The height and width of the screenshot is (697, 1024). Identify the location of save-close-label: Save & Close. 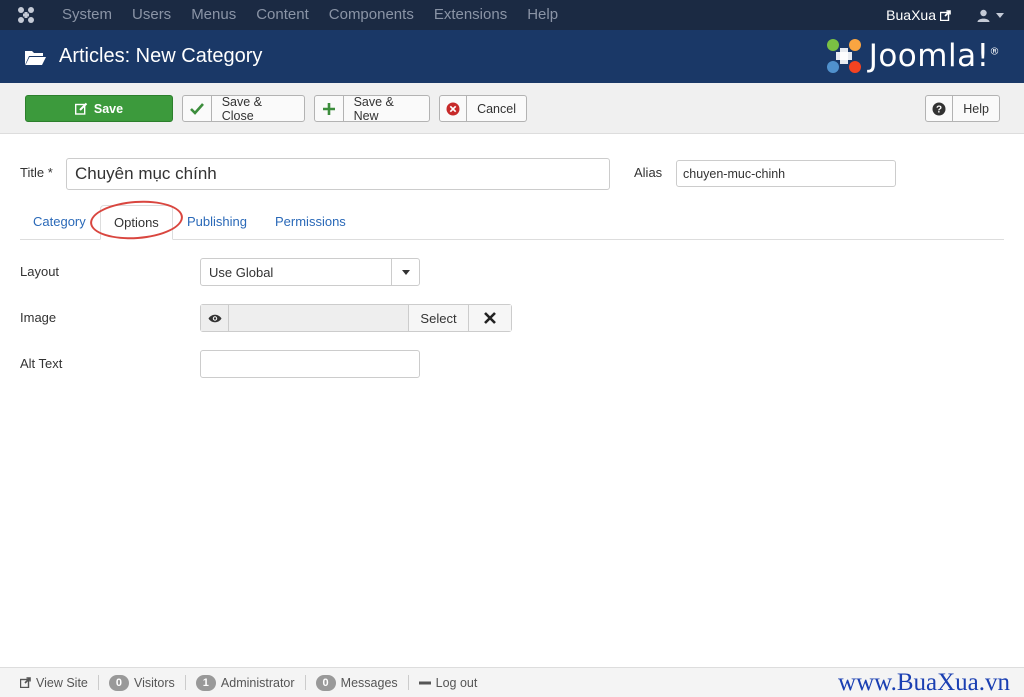
(241, 108).